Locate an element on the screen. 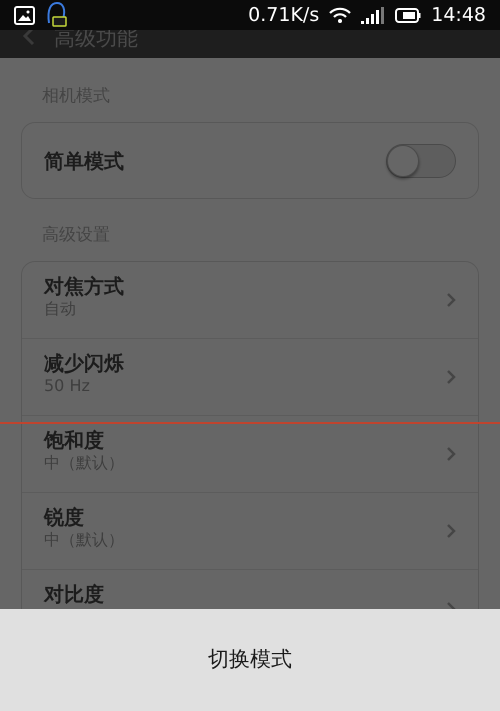 The height and width of the screenshot is (711, 500). wifi-icon is located at coordinates (340, 15).